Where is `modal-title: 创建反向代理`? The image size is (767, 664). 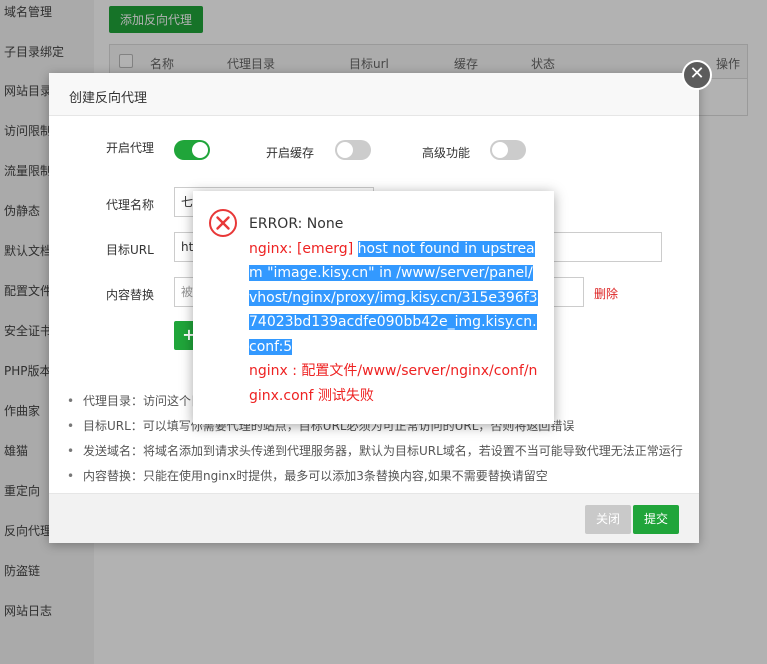
modal-title: 创建反向代理 is located at coordinates (108, 98).